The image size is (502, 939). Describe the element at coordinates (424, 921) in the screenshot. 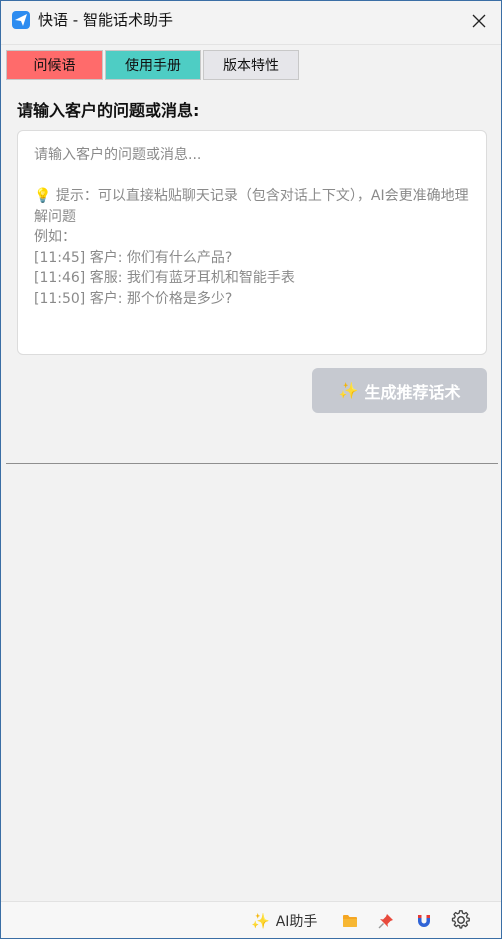

I see `magnet-icon` at that location.